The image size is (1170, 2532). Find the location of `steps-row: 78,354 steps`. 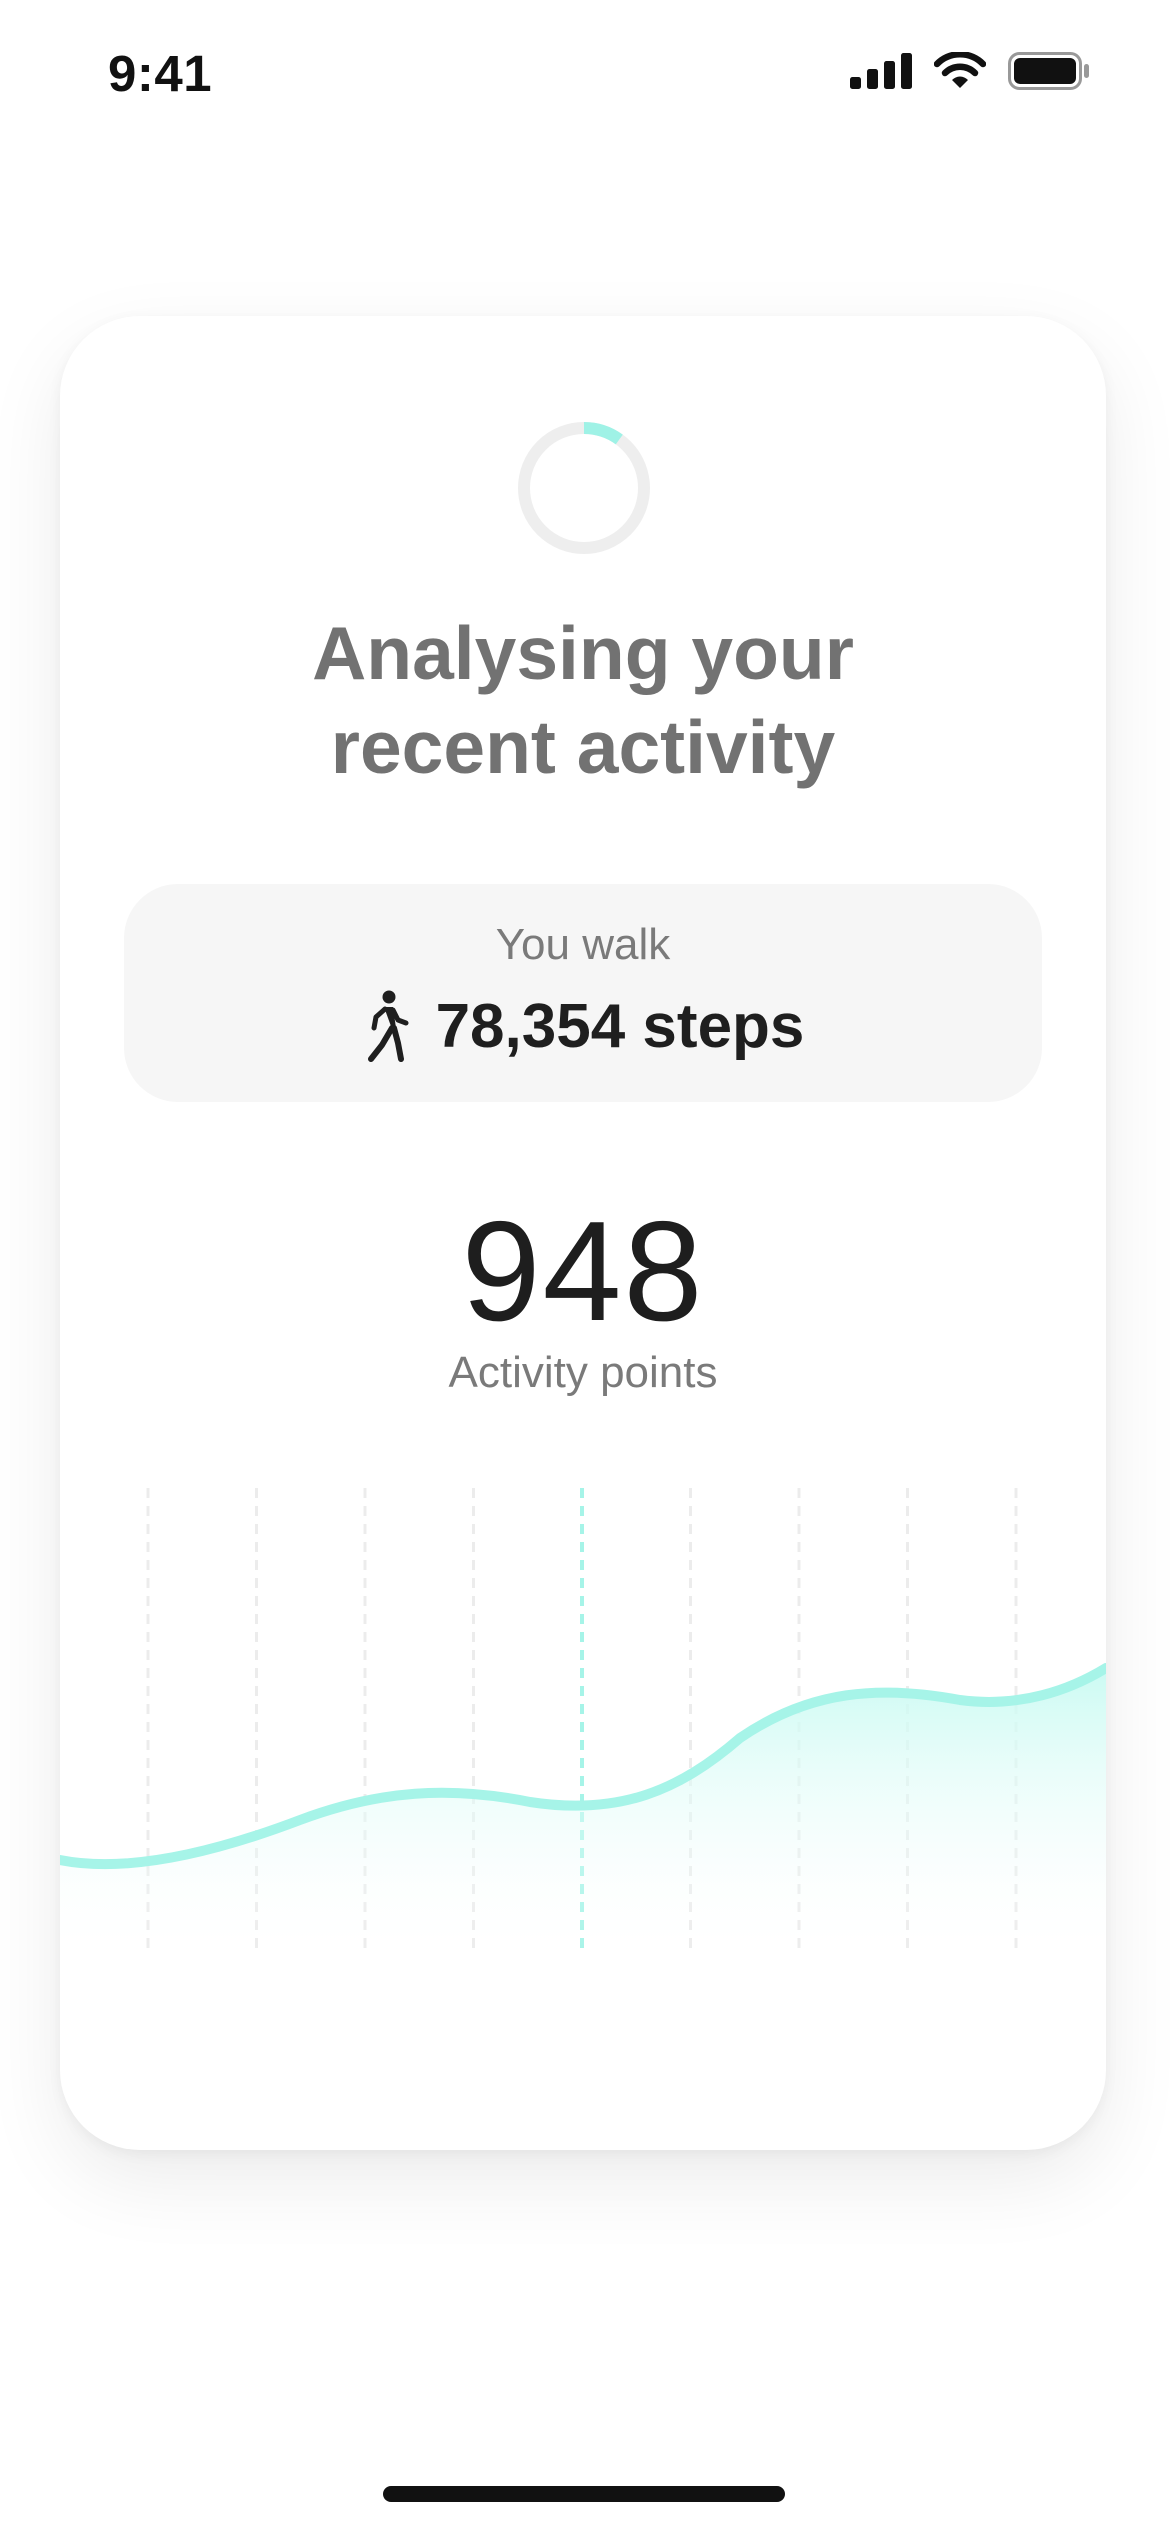

steps-row: 78,354 steps is located at coordinates (583, 1026).